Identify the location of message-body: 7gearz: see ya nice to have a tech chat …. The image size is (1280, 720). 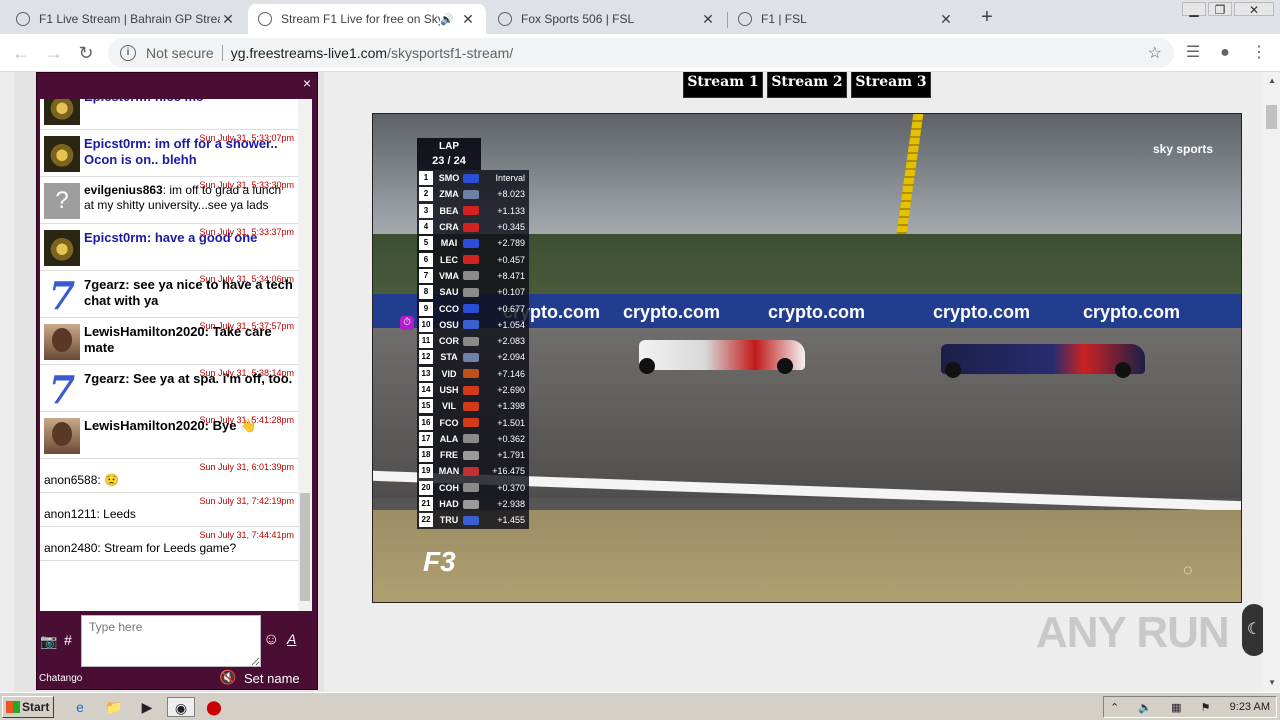
(189, 293).